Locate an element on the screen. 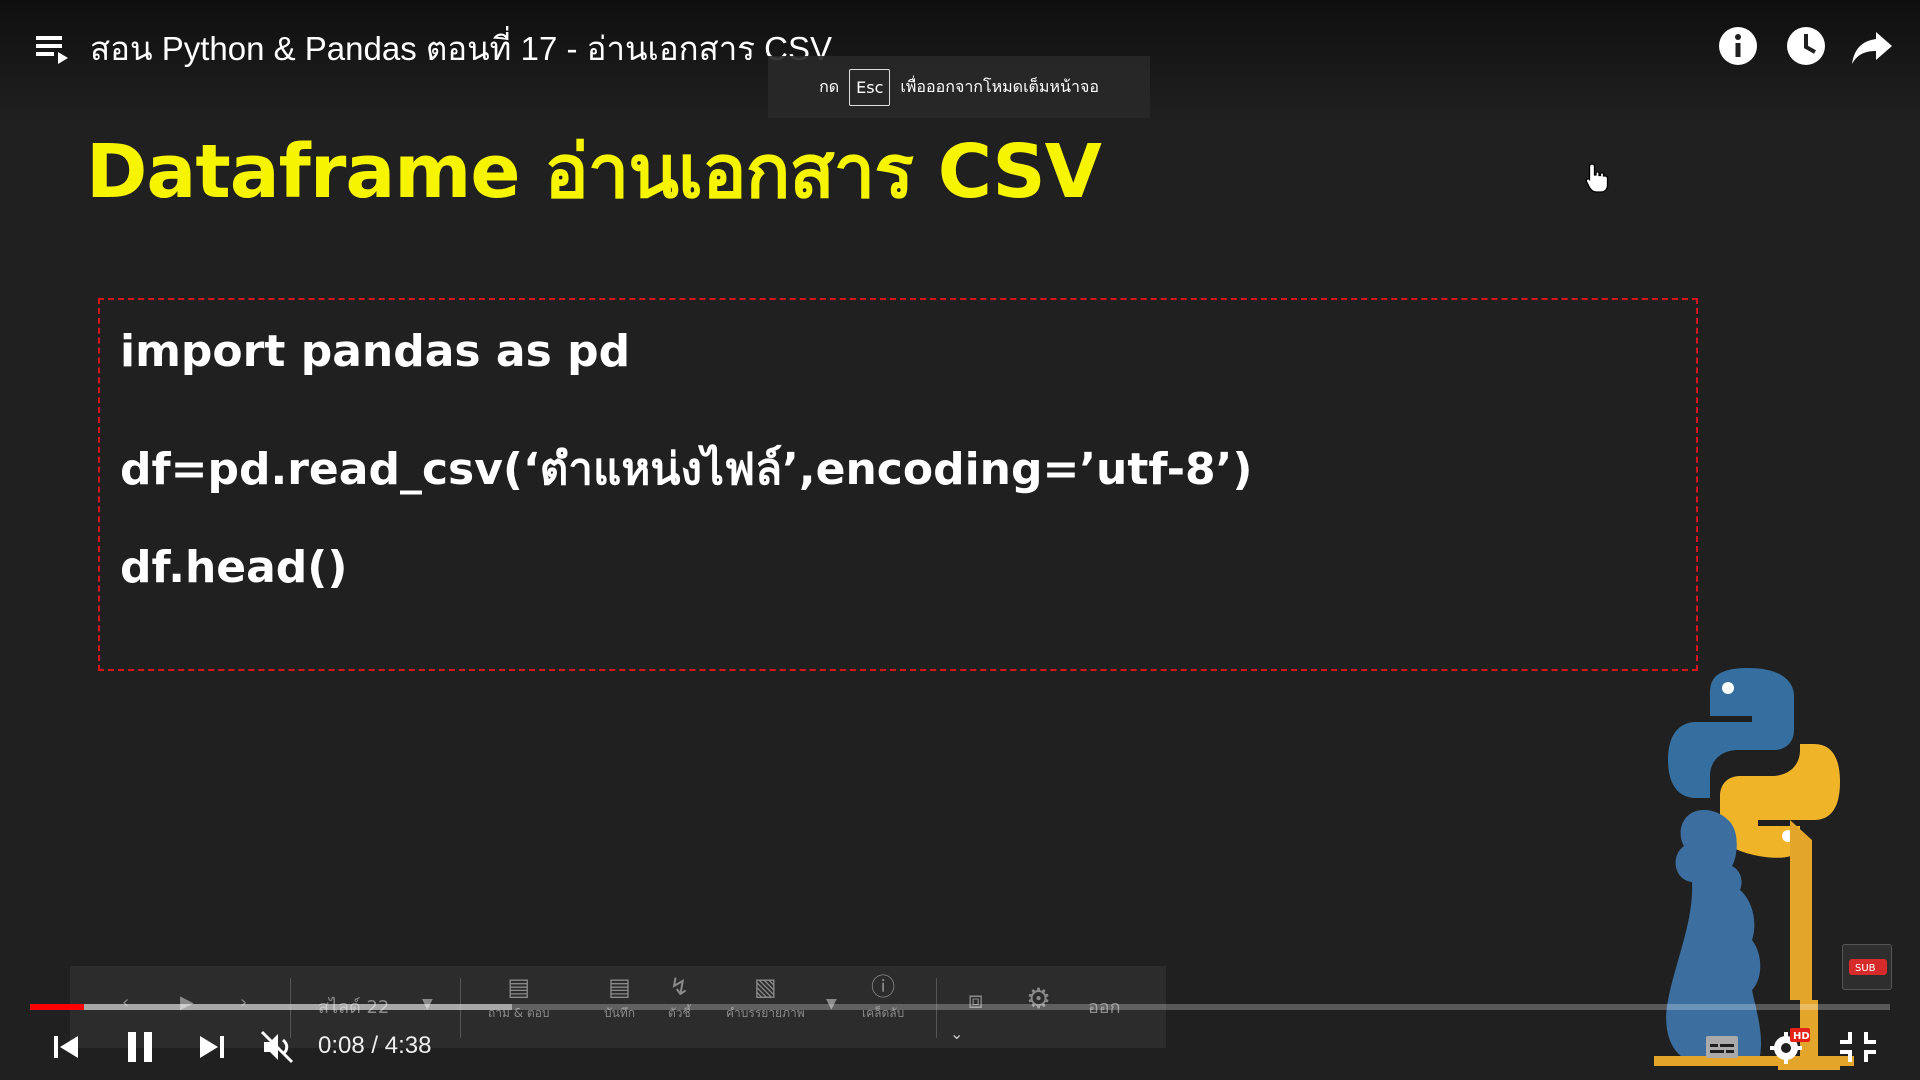  clock-icon is located at coordinates (1806, 46).